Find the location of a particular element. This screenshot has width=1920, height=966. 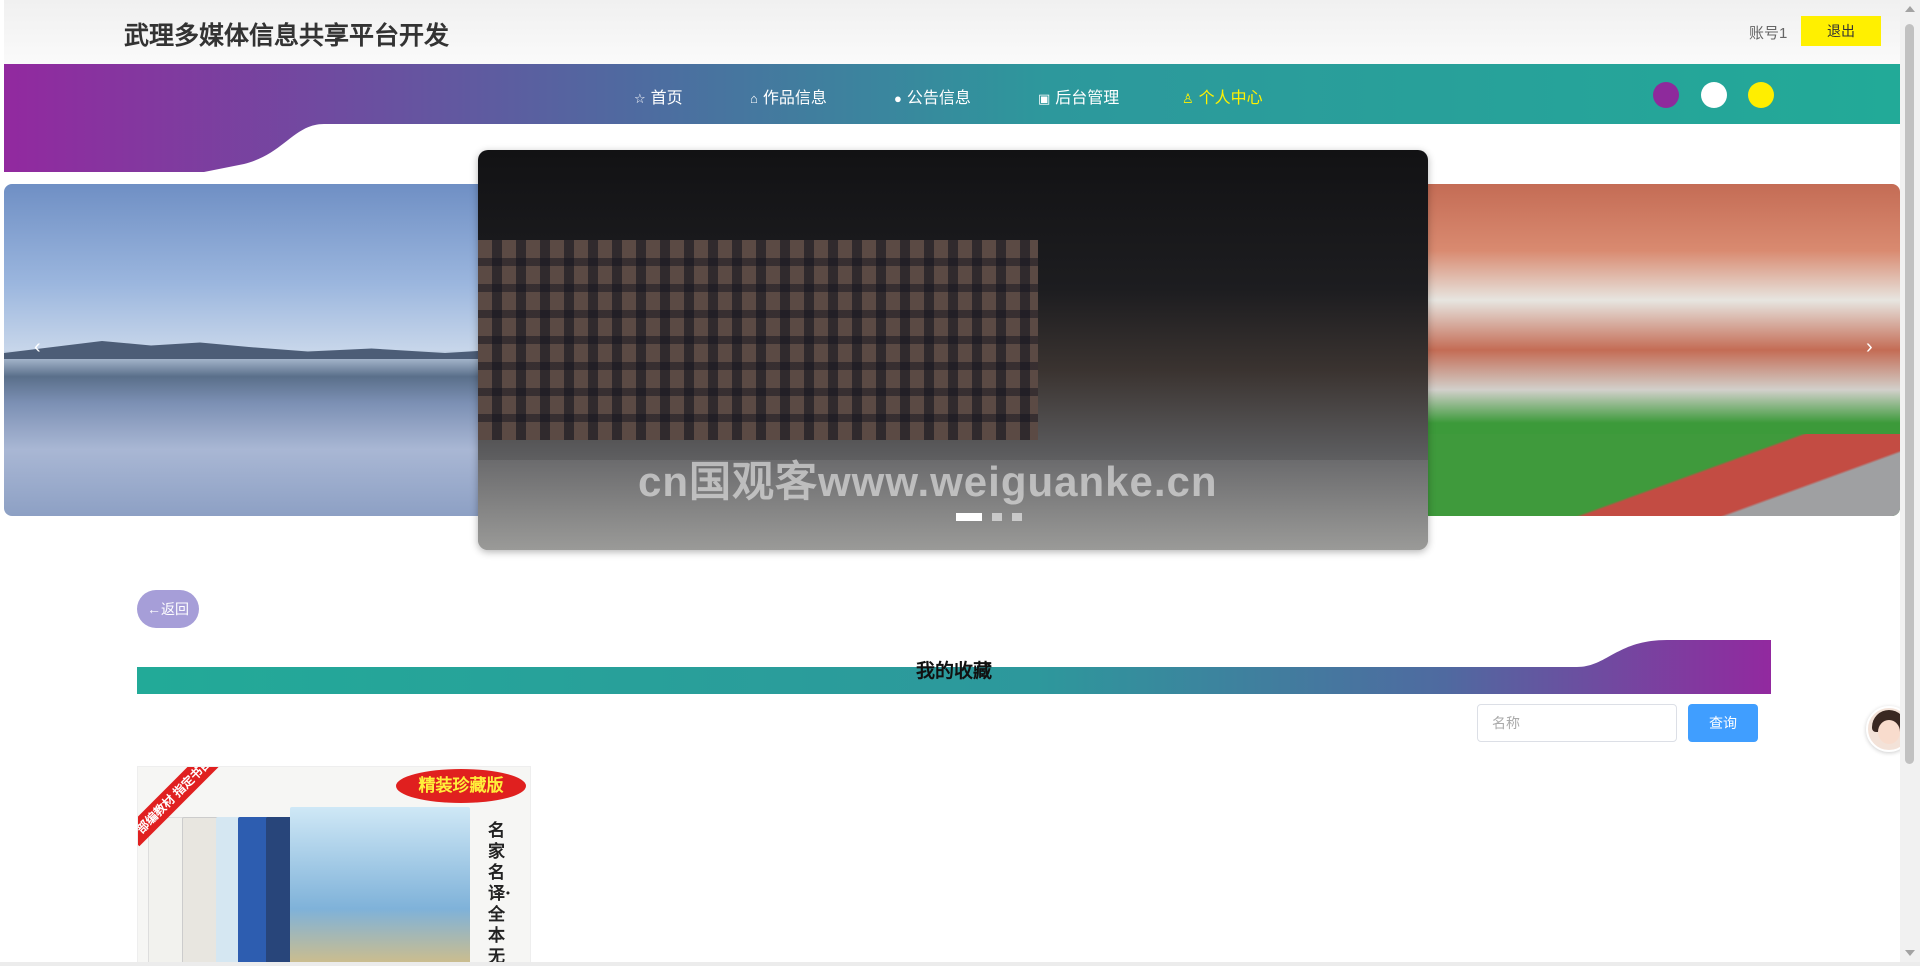

theme-white-dot is located at coordinates (1714, 95).